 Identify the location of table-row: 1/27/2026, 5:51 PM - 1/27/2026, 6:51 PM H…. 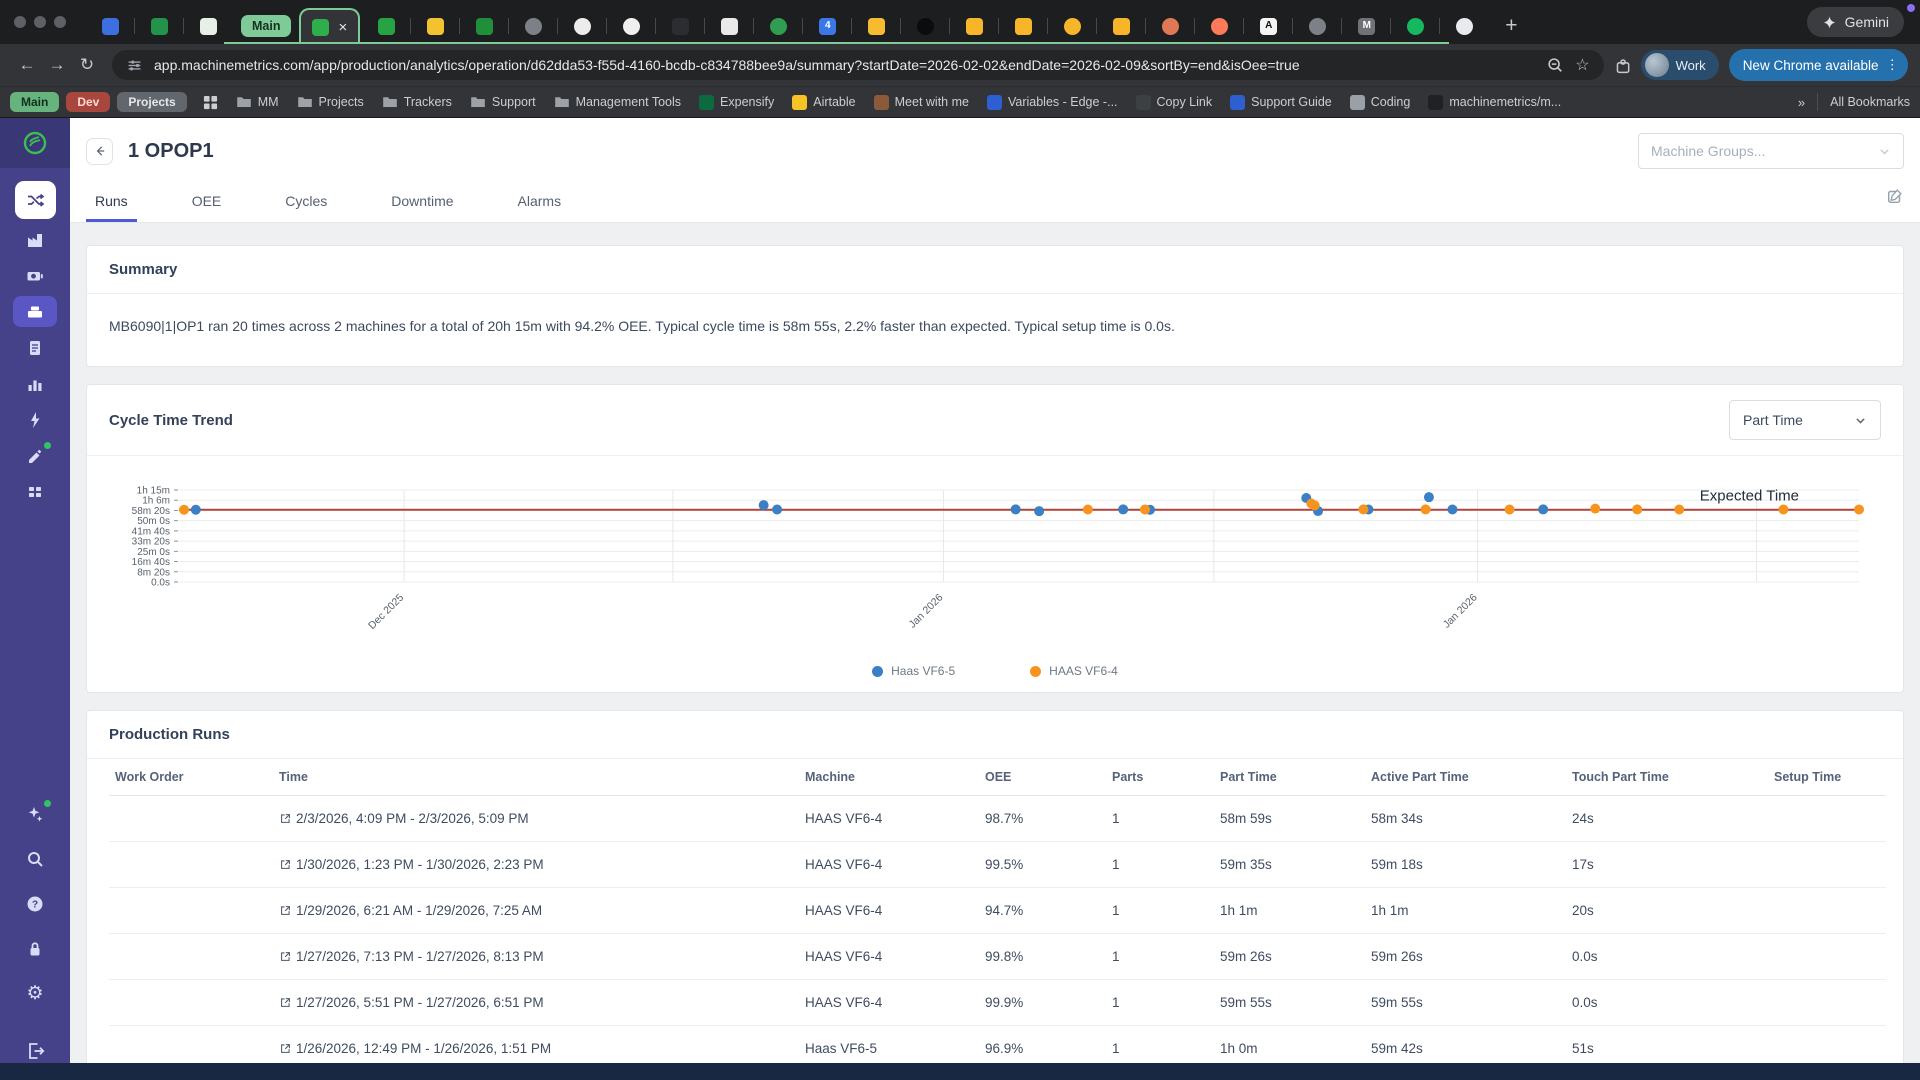
(997, 1002).